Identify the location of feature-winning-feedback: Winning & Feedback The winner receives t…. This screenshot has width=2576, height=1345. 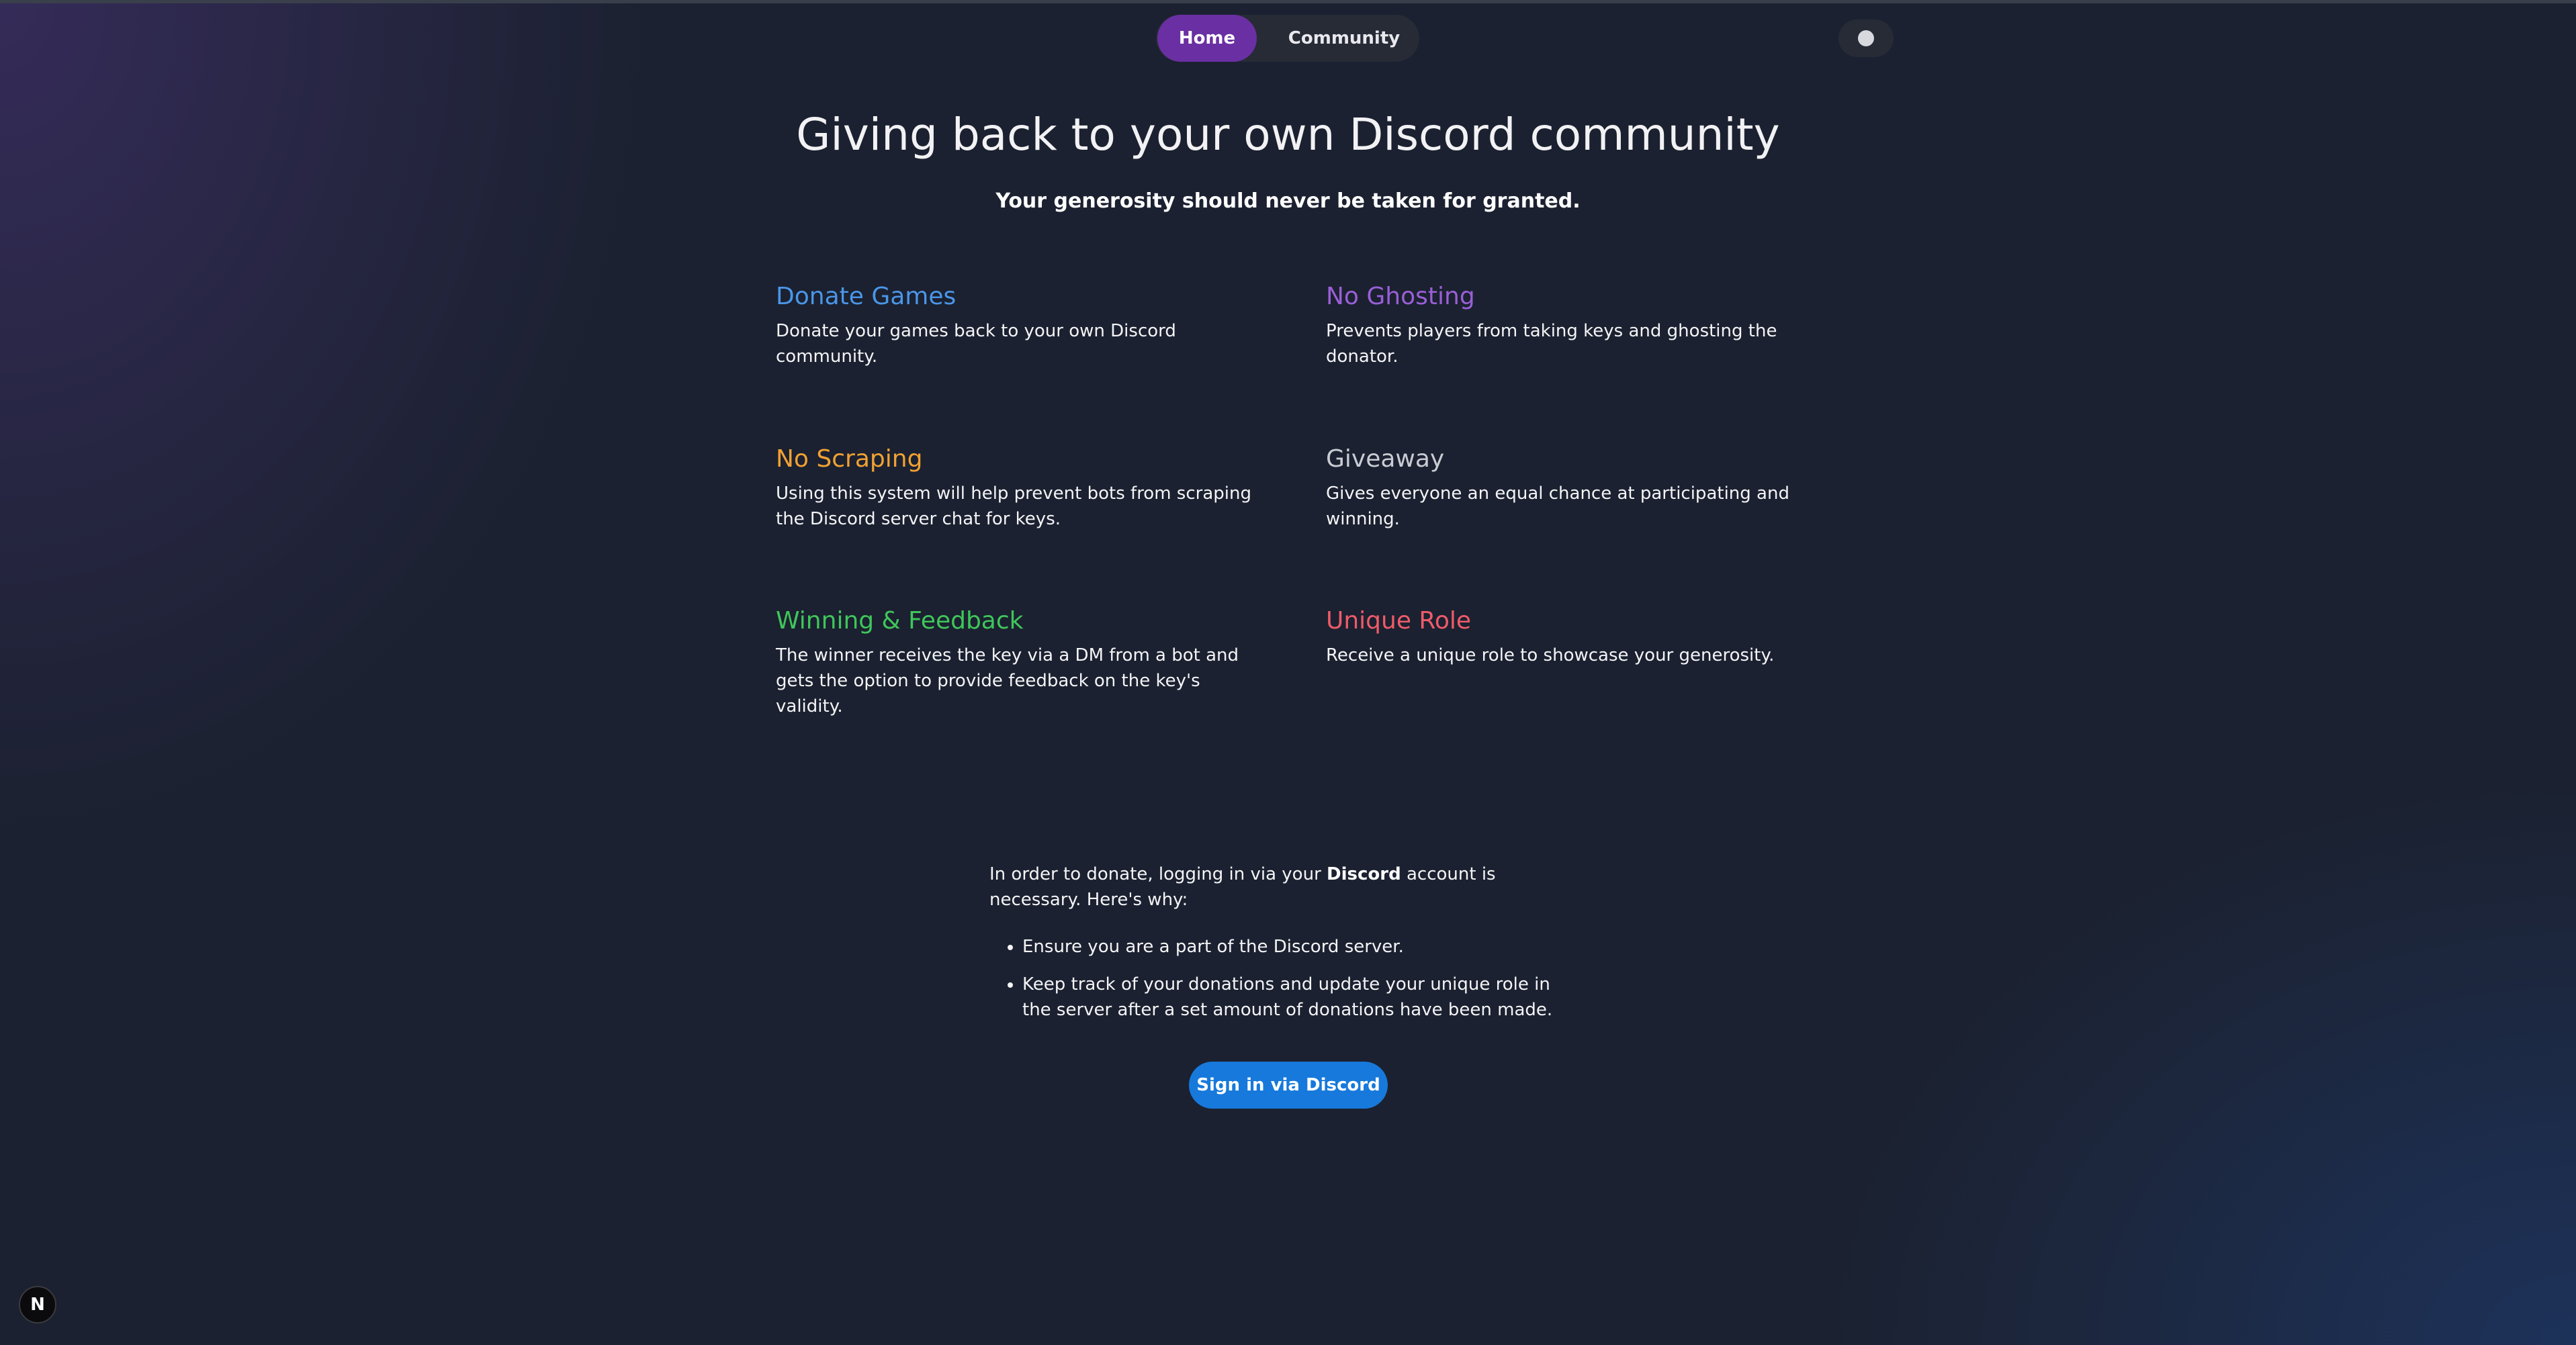
(1017, 662).